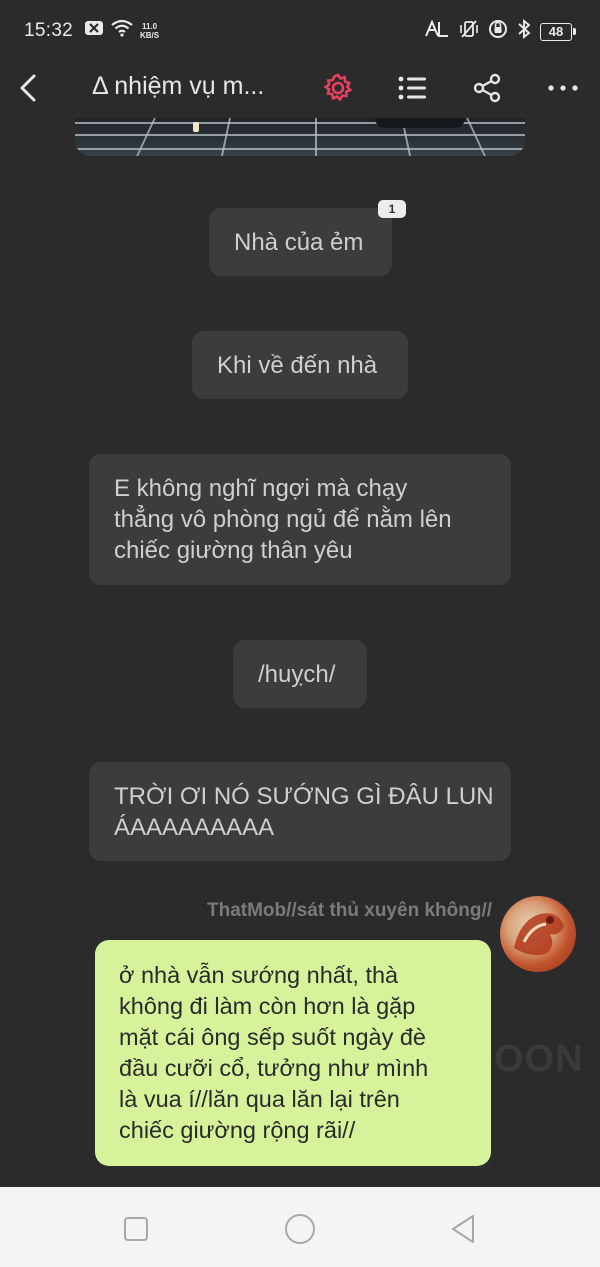 Image resolution: width=600 pixels, height=1267 pixels. What do you see at coordinates (469, 32) in the screenshot?
I see `vibrate-off-icon` at bounding box center [469, 32].